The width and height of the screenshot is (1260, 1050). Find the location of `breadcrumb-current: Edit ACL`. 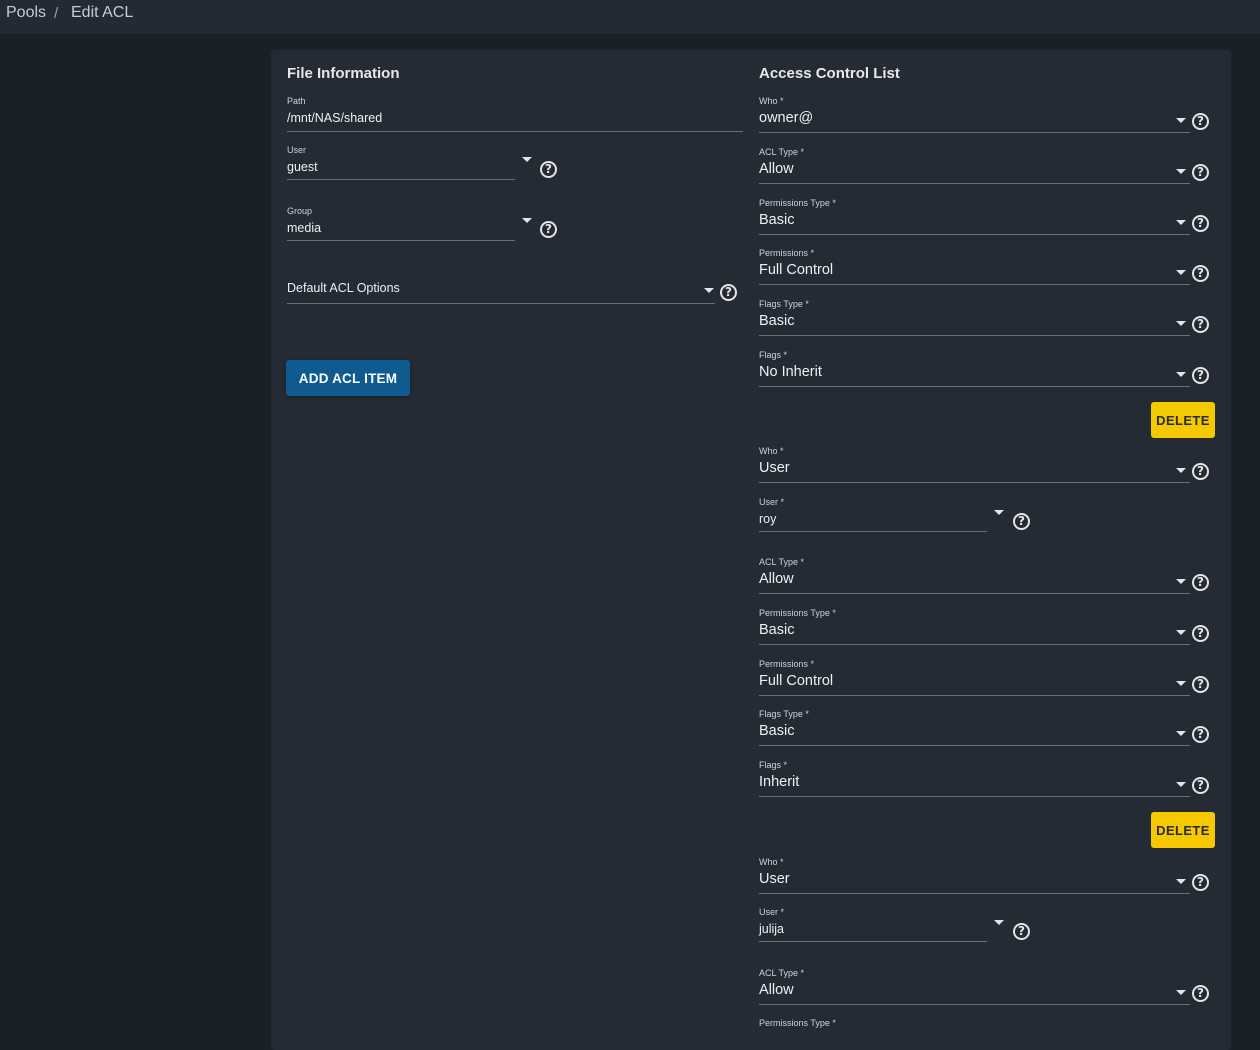

breadcrumb-current: Edit ACL is located at coordinates (102, 12).